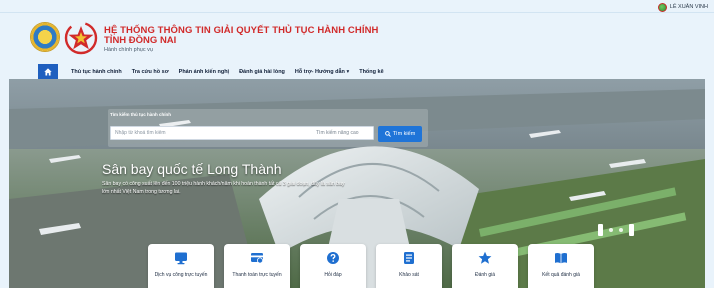  I want to click on service-card-label: Thanh toán trực tuyến, so click(257, 275).